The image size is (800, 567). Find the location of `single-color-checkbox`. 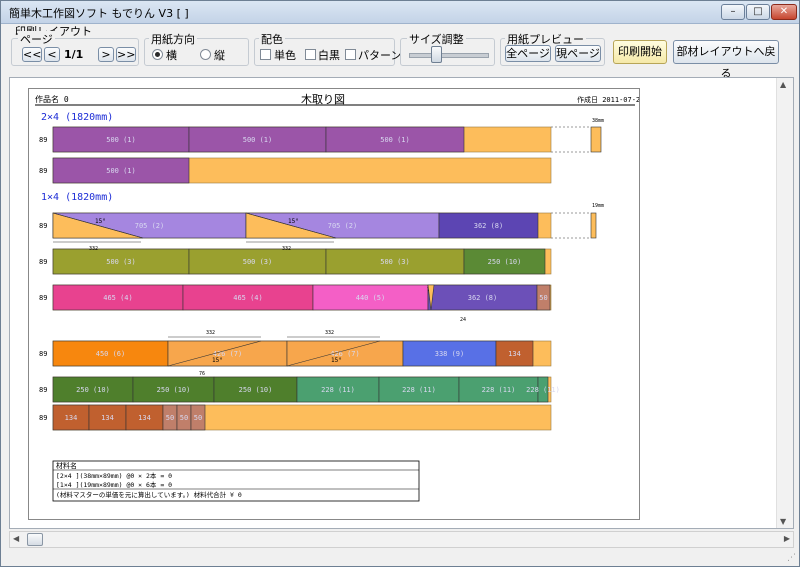

single-color-checkbox is located at coordinates (265, 54).